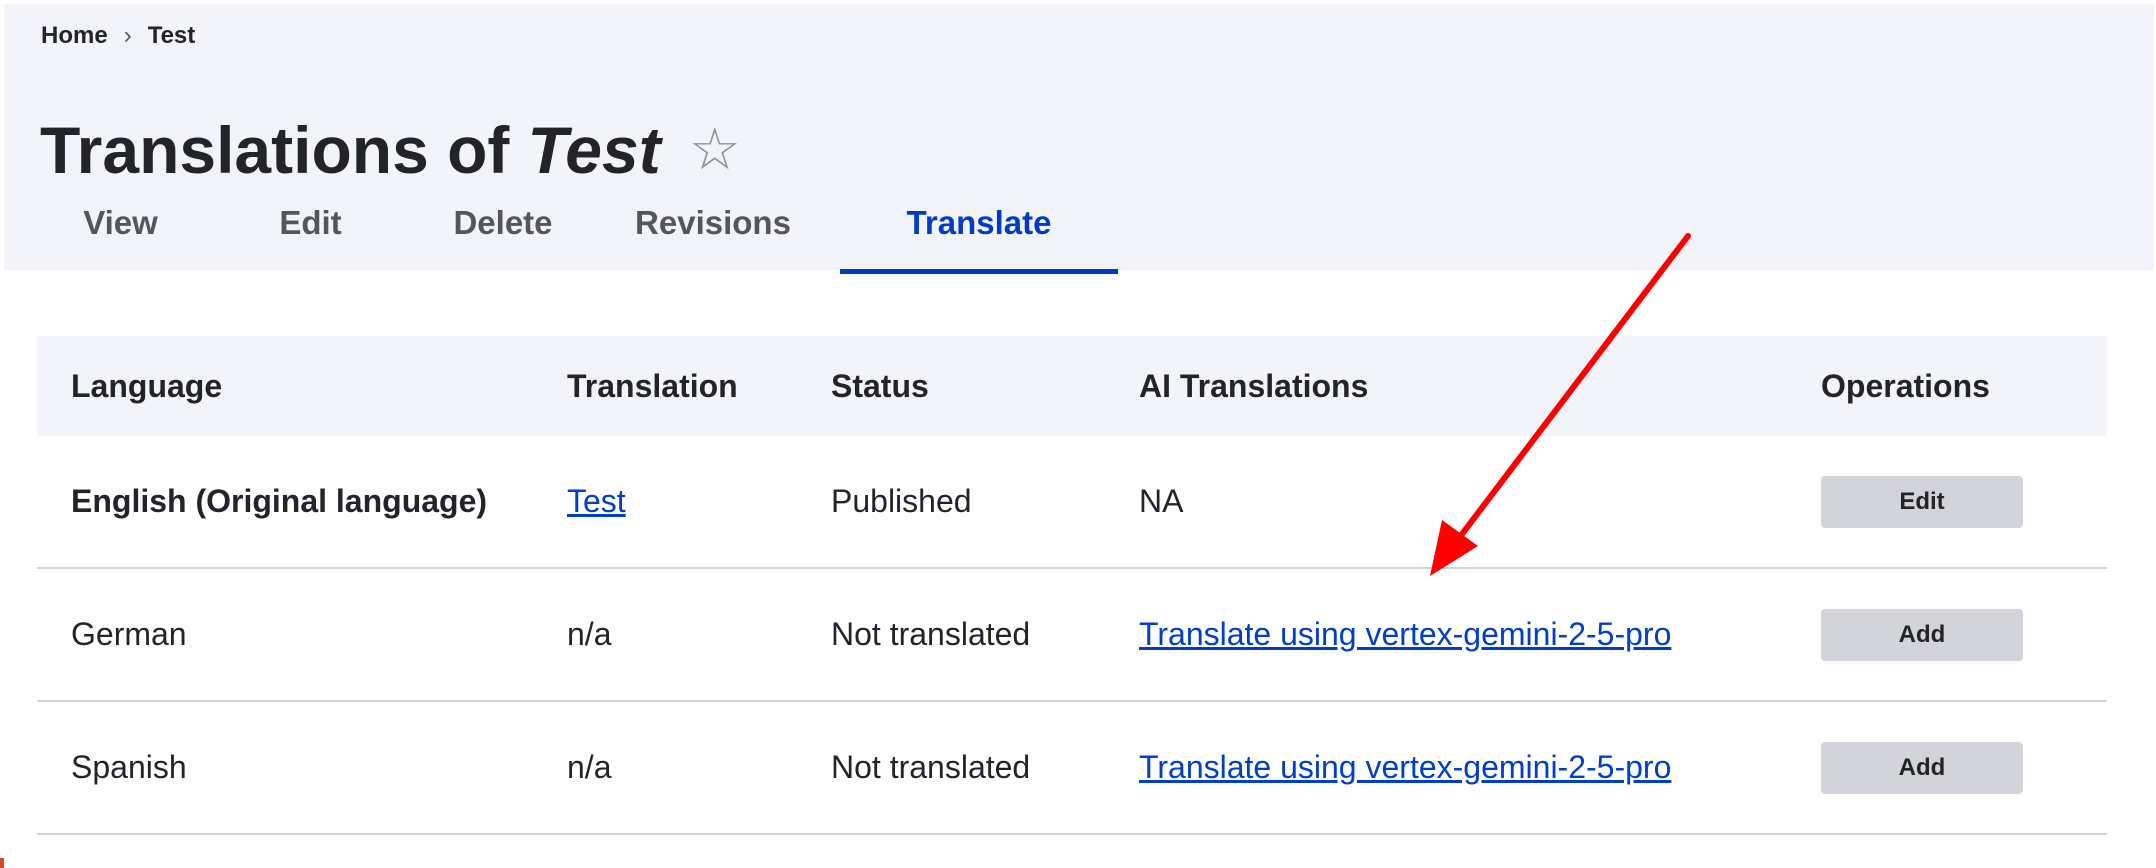 This screenshot has height=868, width=2156. What do you see at coordinates (901, 501) in the screenshot?
I see `status-cell: Published` at bounding box center [901, 501].